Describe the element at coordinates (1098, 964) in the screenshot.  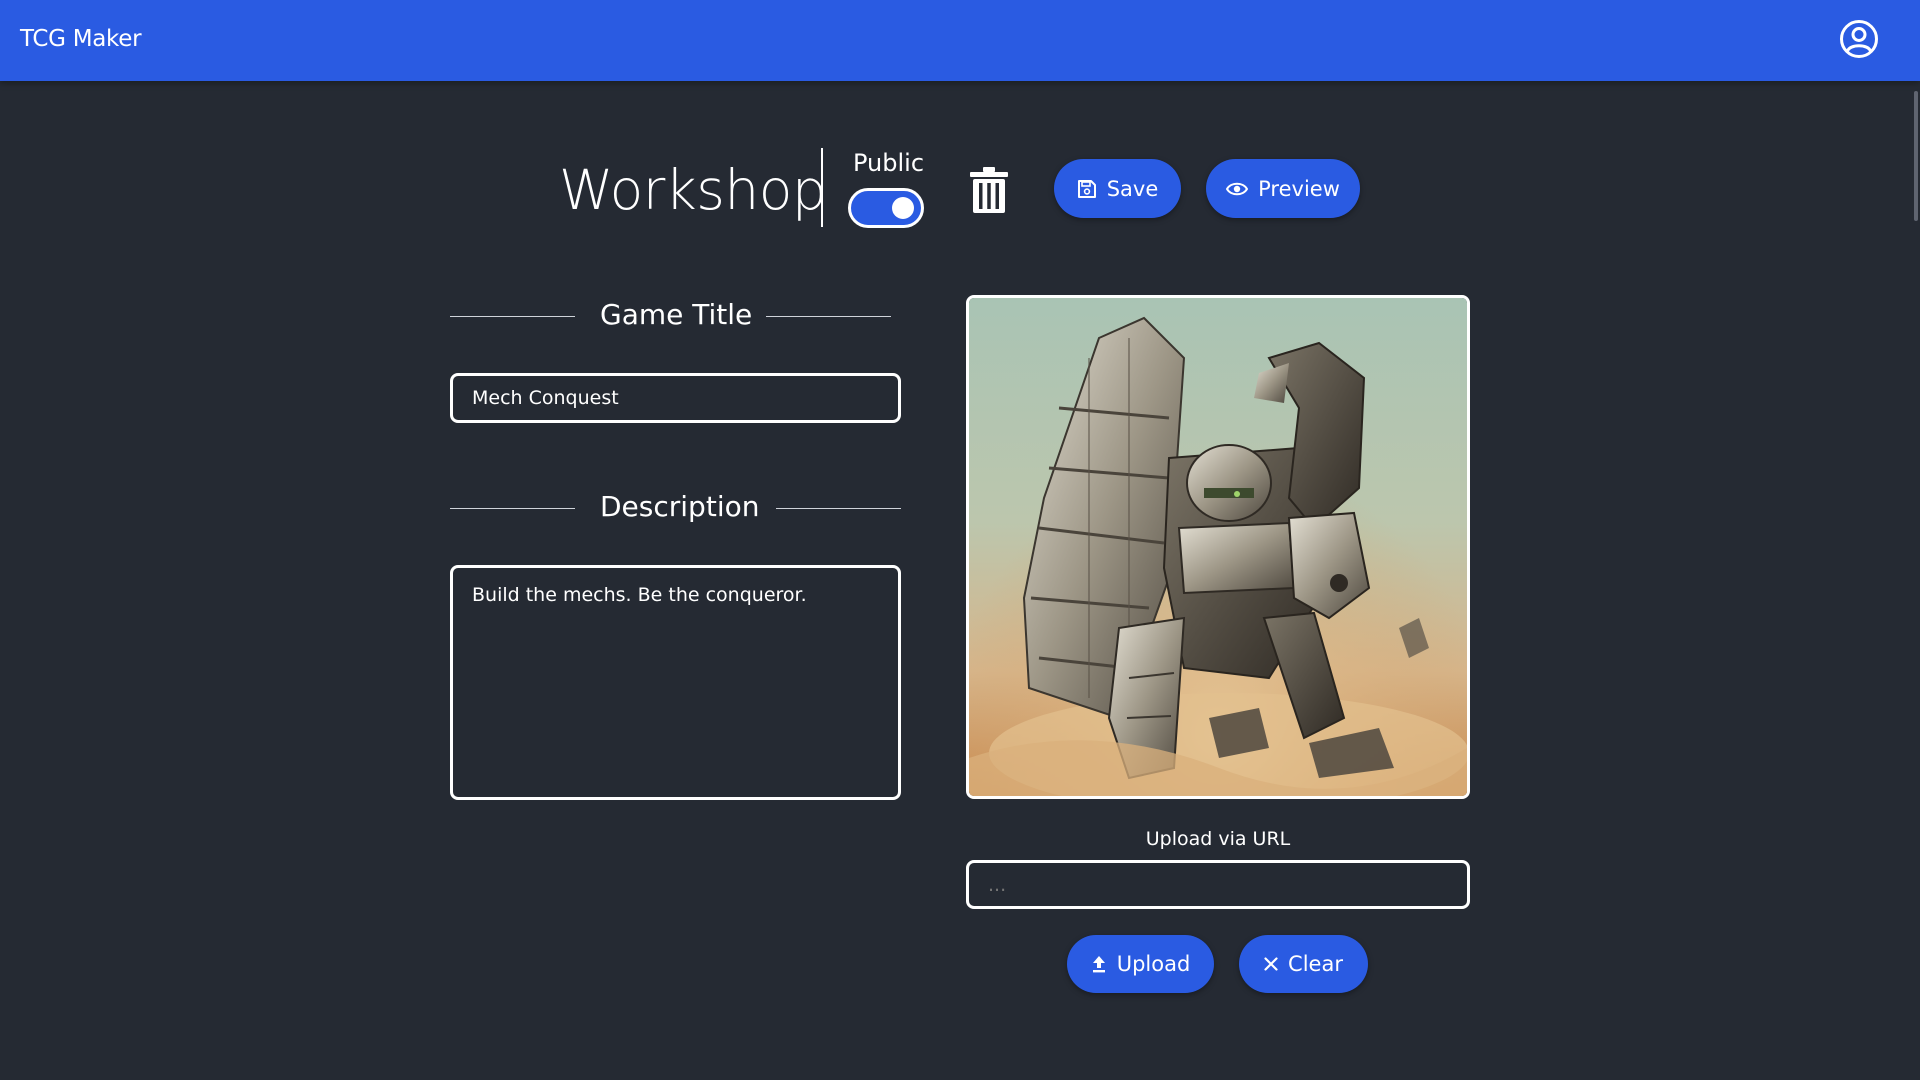
I see `upload-icon` at that location.